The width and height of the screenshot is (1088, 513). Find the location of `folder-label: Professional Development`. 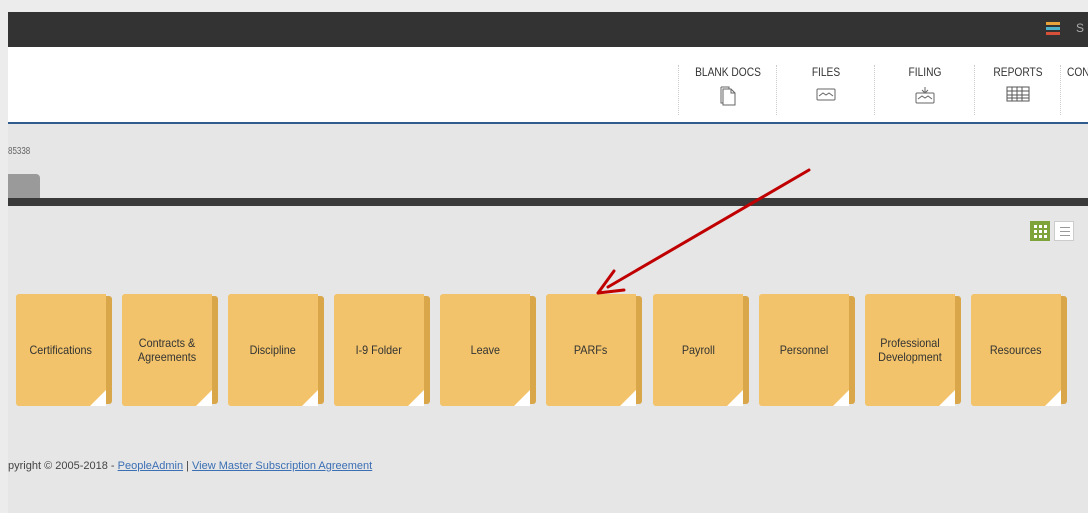

folder-label: Professional Development is located at coordinates (910, 350).